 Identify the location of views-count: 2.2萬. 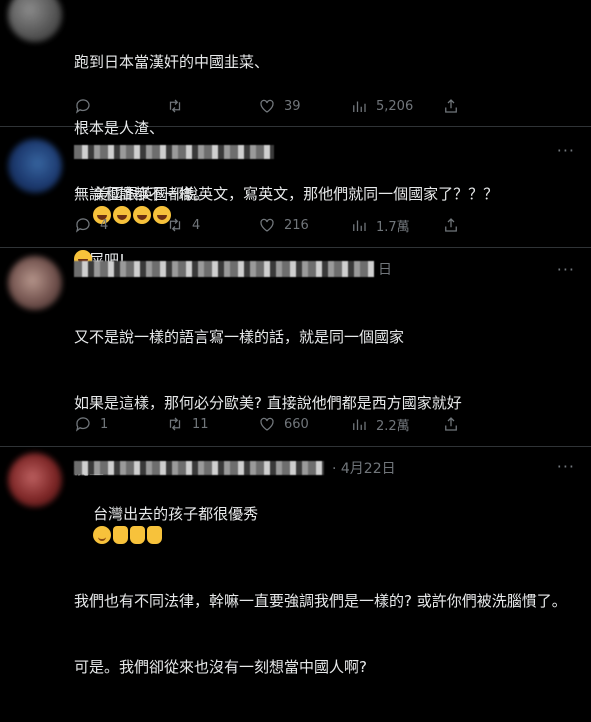
(393, 426).